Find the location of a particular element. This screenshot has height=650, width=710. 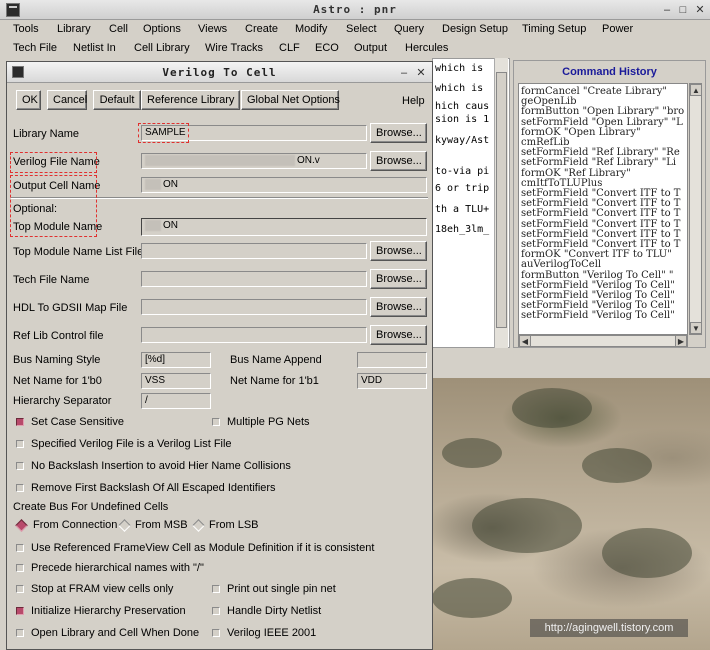

ok-button: OK is located at coordinates (28, 100).